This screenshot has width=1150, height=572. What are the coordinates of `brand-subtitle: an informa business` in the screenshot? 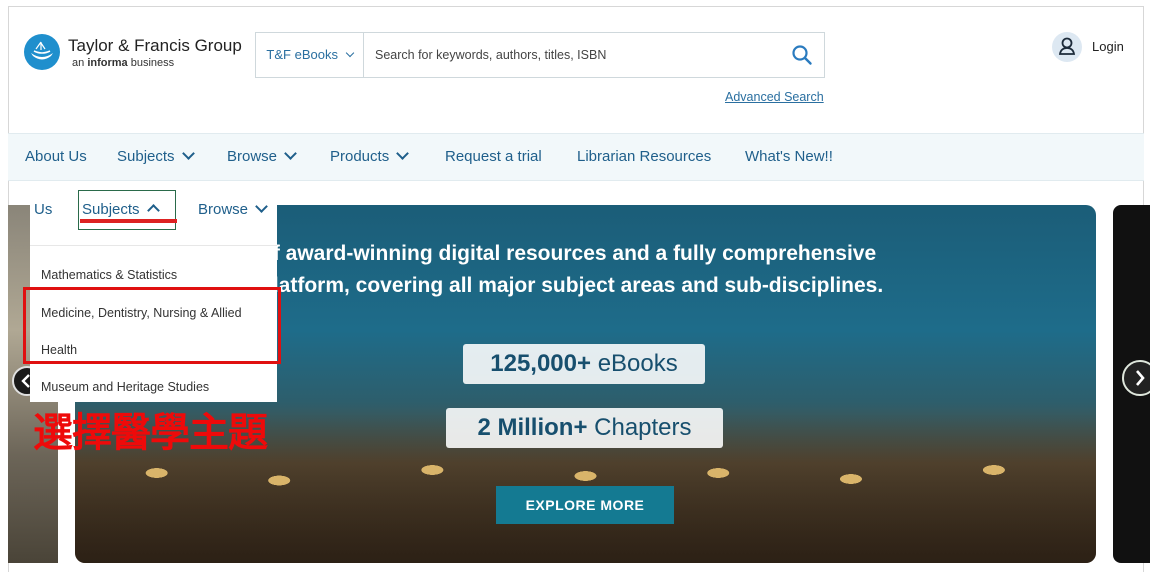 It's located at (123, 63).